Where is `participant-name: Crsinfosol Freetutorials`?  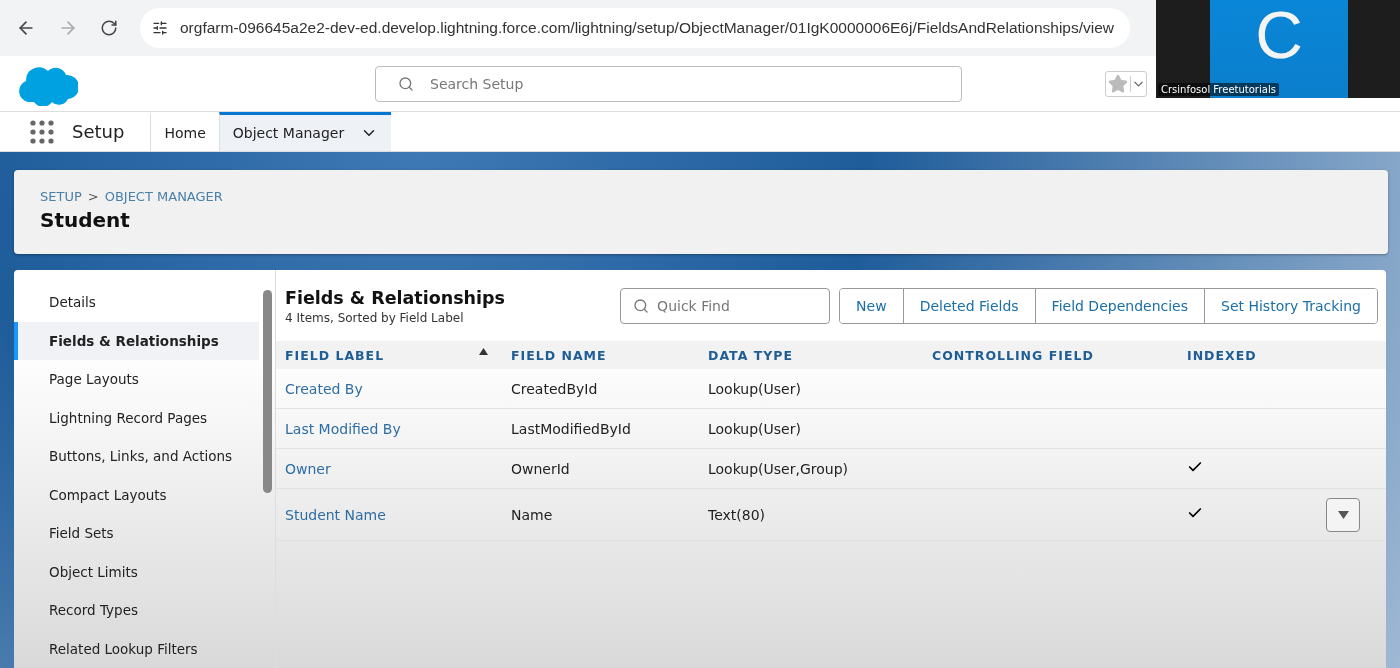 participant-name: Crsinfosol Freetutorials is located at coordinates (1218, 89).